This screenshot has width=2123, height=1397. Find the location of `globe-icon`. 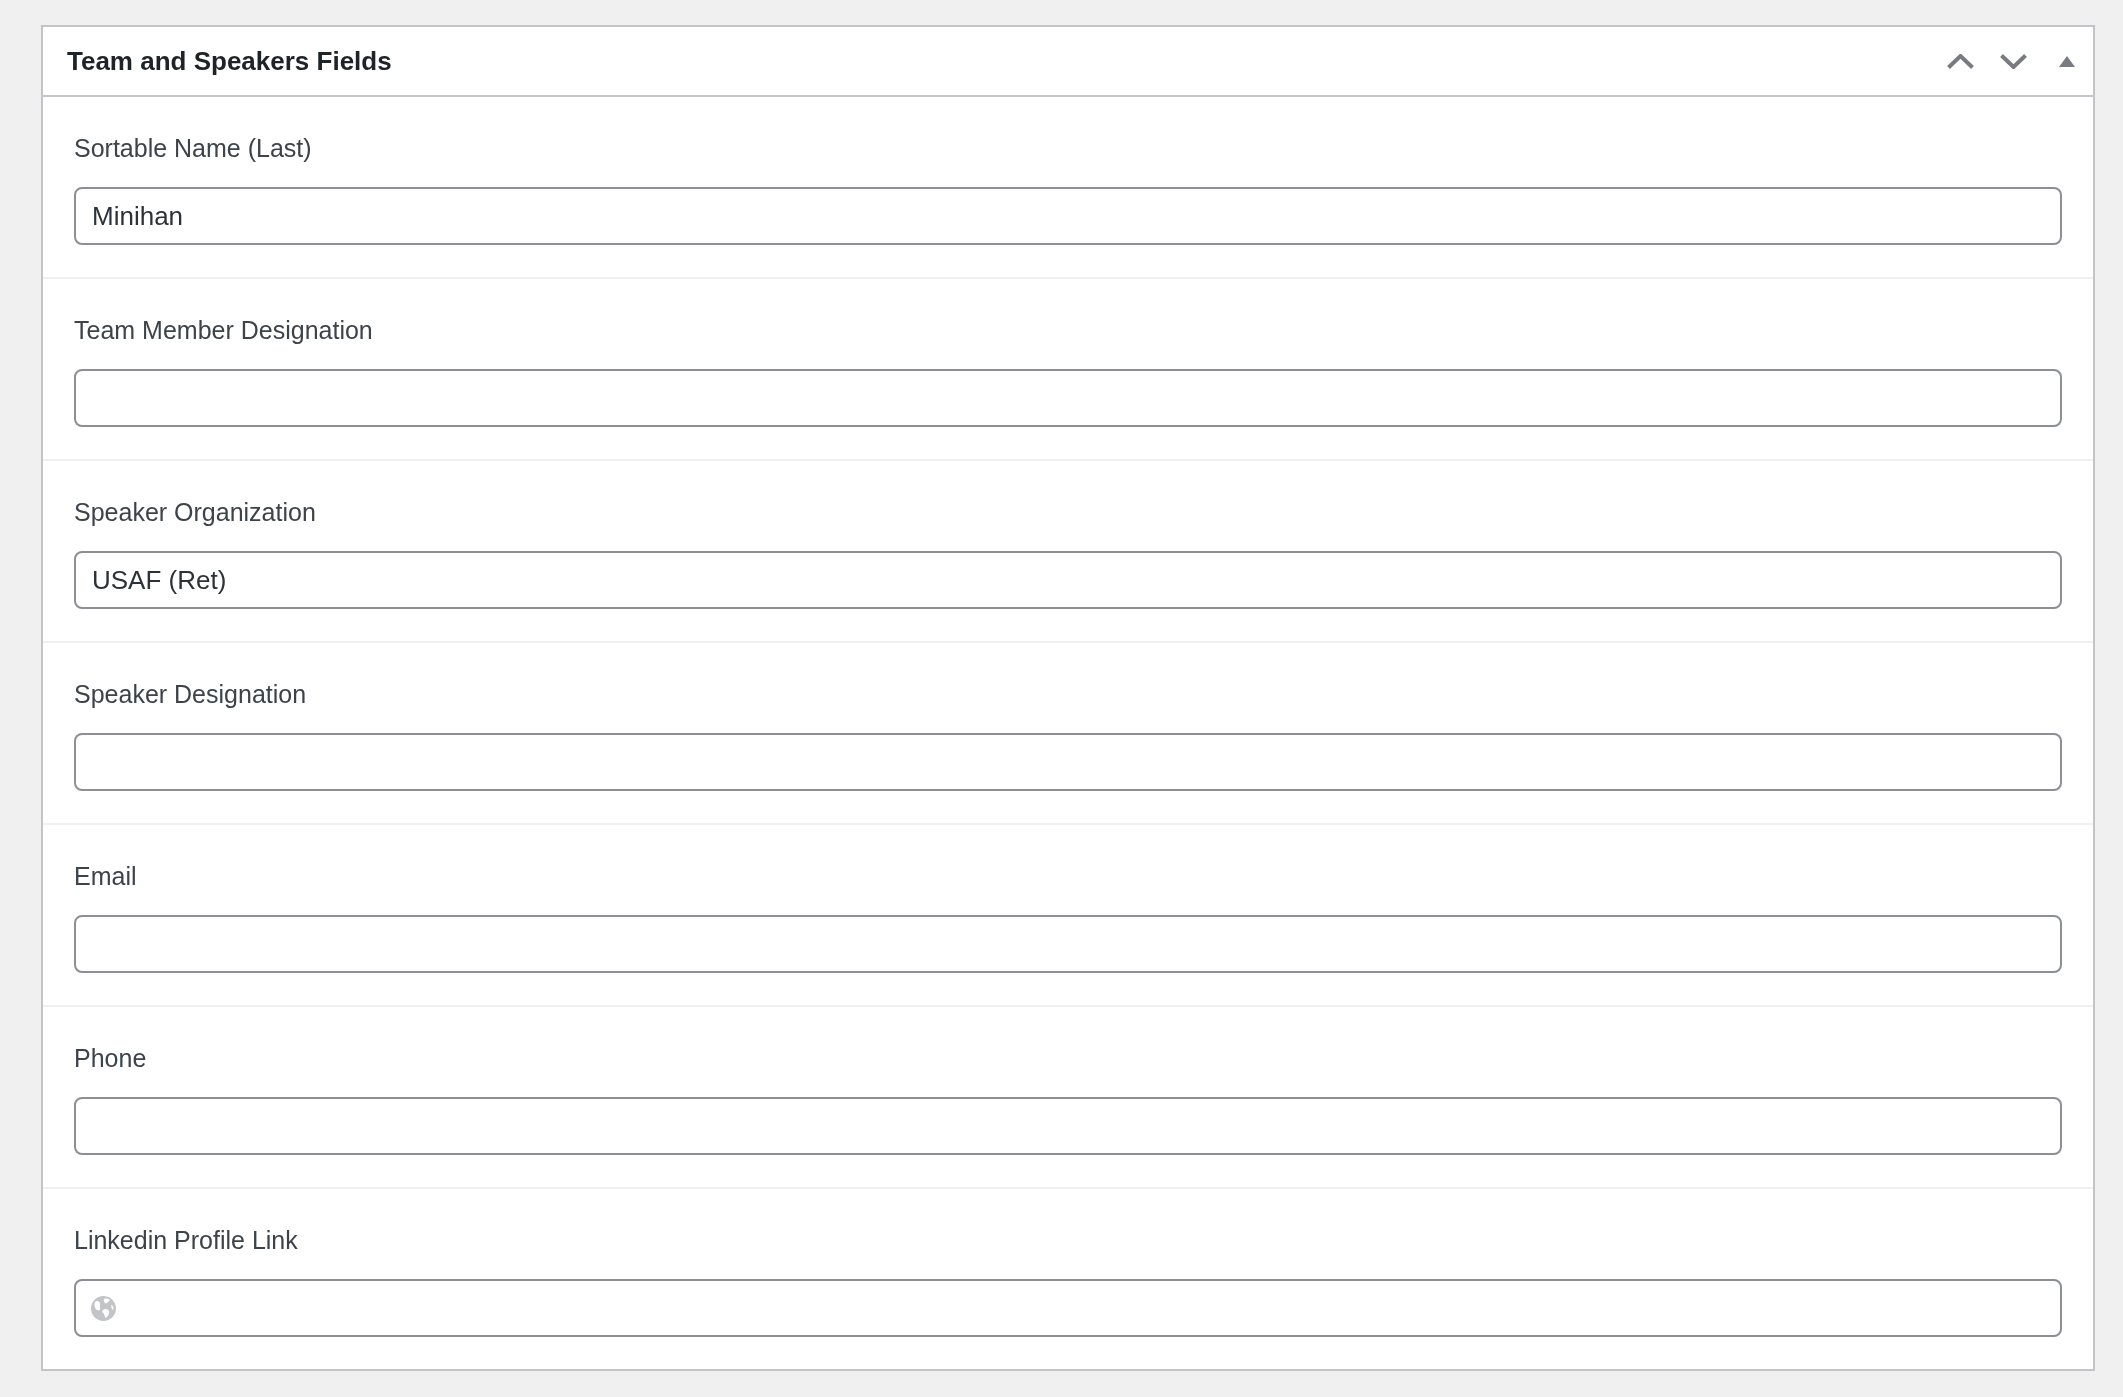

globe-icon is located at coordinates (103, 1308).